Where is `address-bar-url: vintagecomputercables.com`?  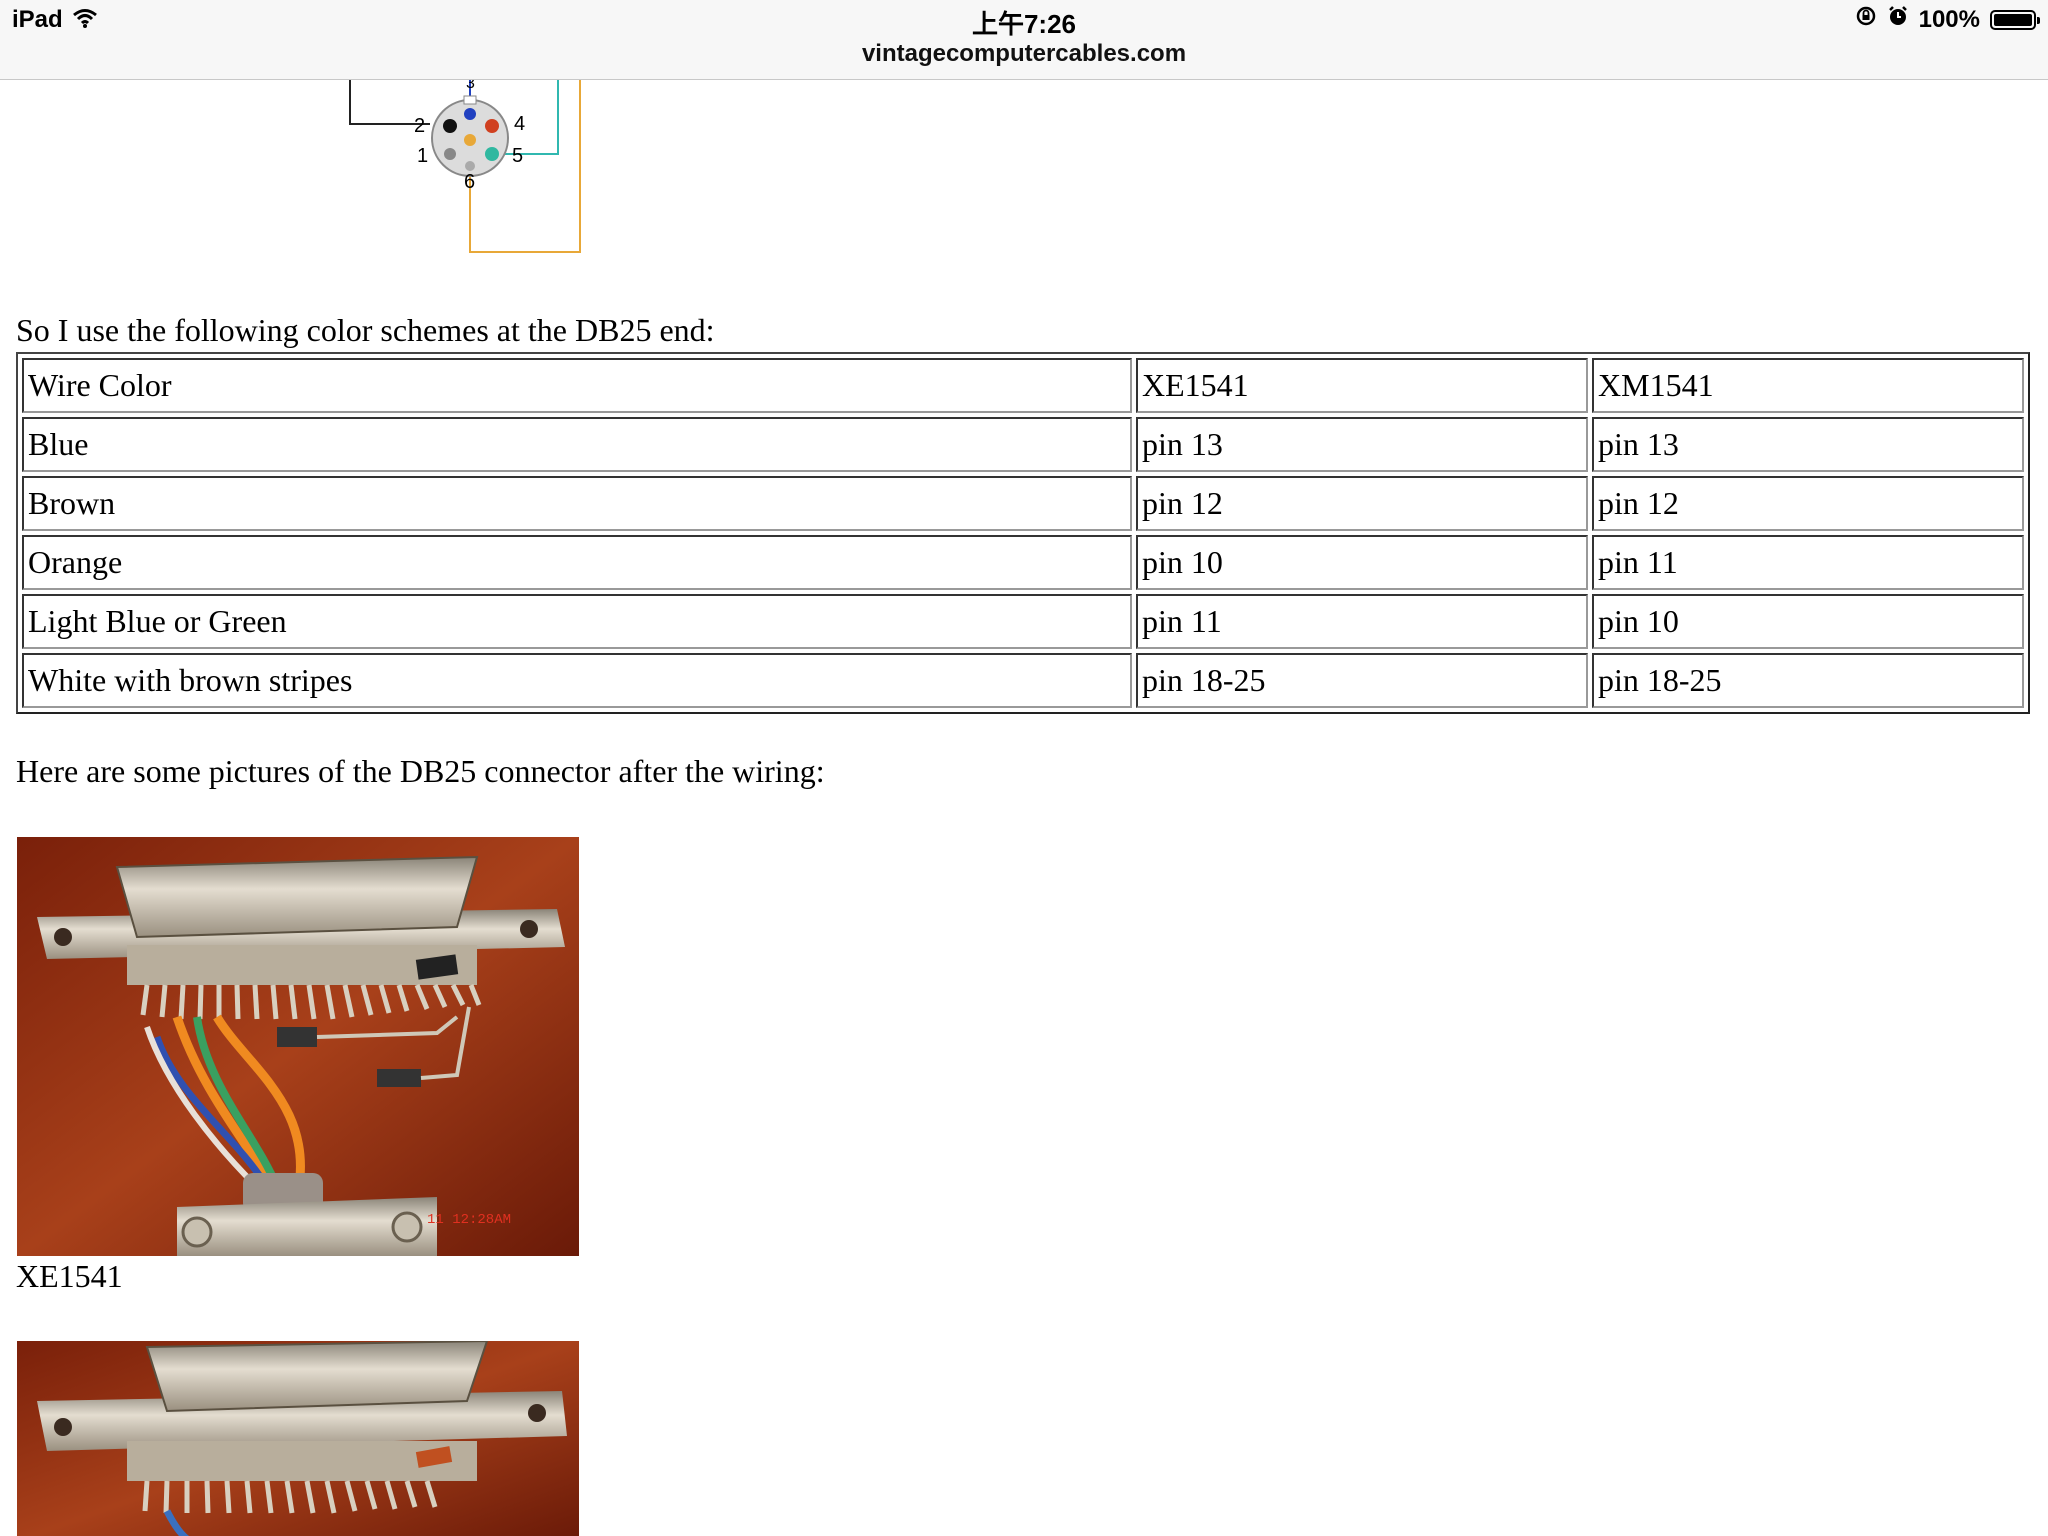 address-bar-url: vintagecomputercables.com is located at coordinates (1024, 54).